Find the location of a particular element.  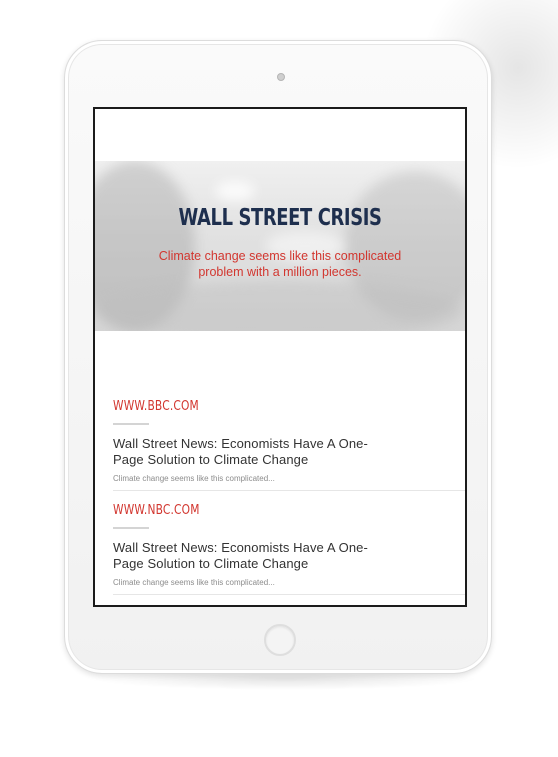

camera-icon is located at coordinates (281, 77).